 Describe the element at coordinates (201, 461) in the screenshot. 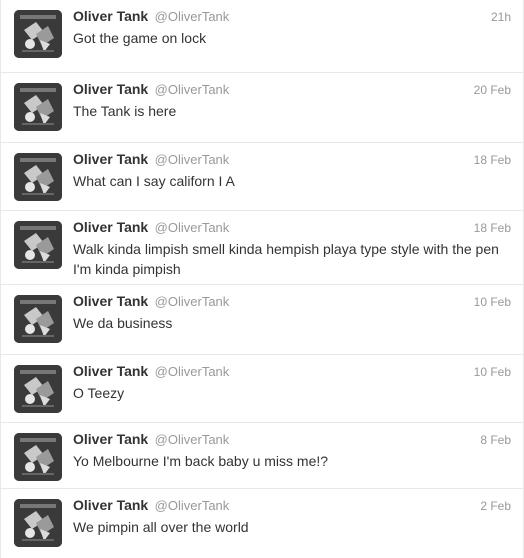

I see `tweet-text: Yo Melbourne I'm back baby u miss me!?` at that location.